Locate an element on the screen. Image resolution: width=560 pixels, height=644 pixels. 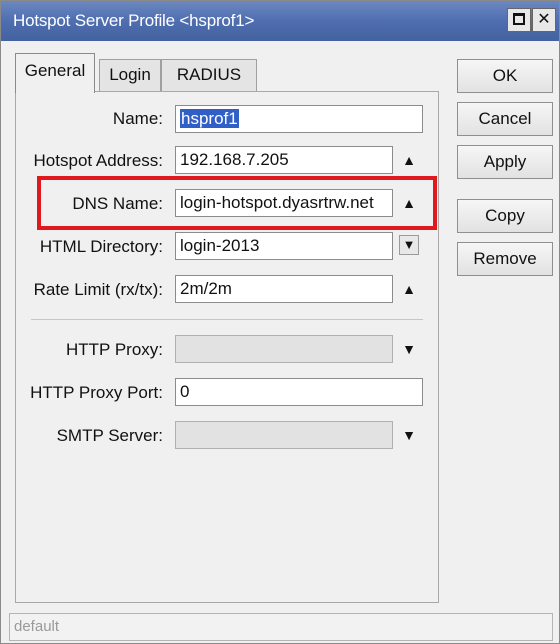
rate-limit-label: Rate Limit (rx/tx): is located at coordinates (98, 289).